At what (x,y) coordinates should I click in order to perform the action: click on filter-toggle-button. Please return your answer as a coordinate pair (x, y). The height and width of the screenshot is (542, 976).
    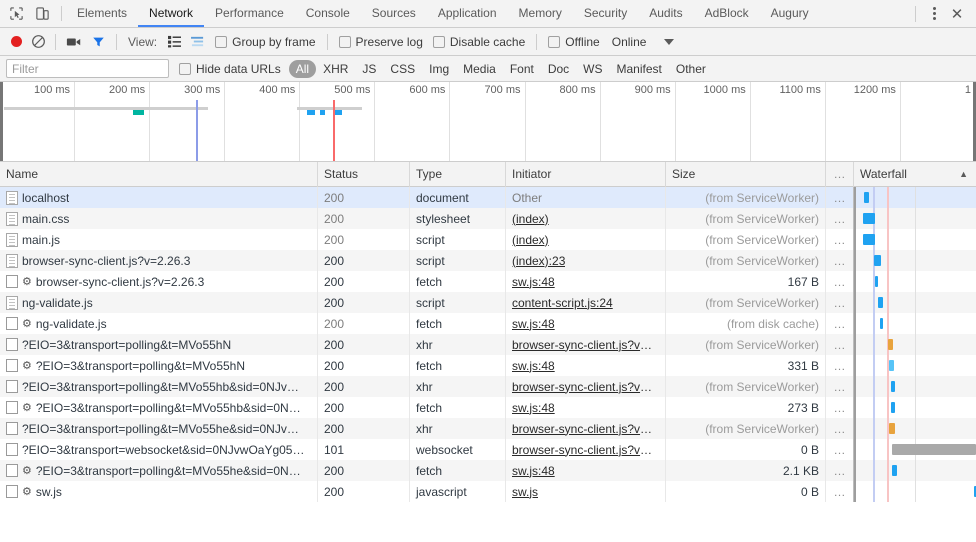
    Looking at the image, I should click on (98, 42).